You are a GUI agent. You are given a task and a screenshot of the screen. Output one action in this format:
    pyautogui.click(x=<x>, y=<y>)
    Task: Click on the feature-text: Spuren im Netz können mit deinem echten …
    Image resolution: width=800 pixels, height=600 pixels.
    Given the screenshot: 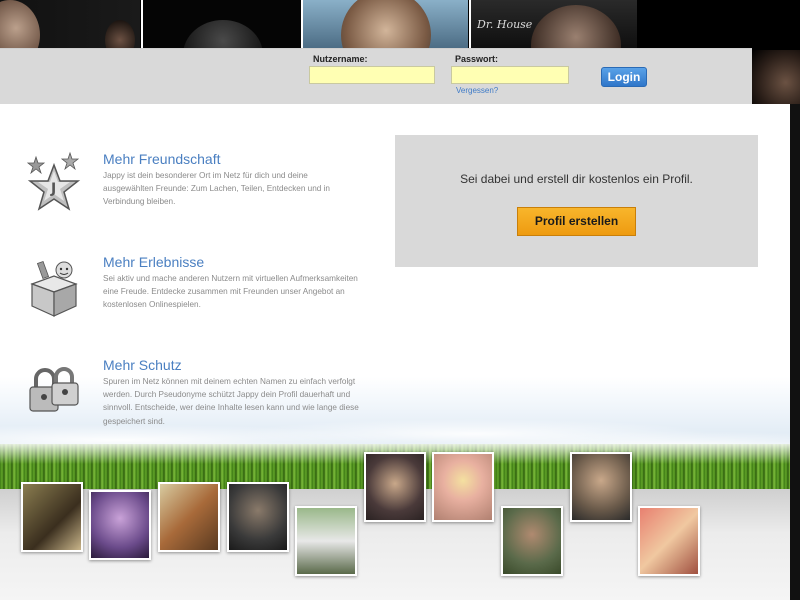 What is the action you would take?
    pyautogui.click(x=231, y=401)
    